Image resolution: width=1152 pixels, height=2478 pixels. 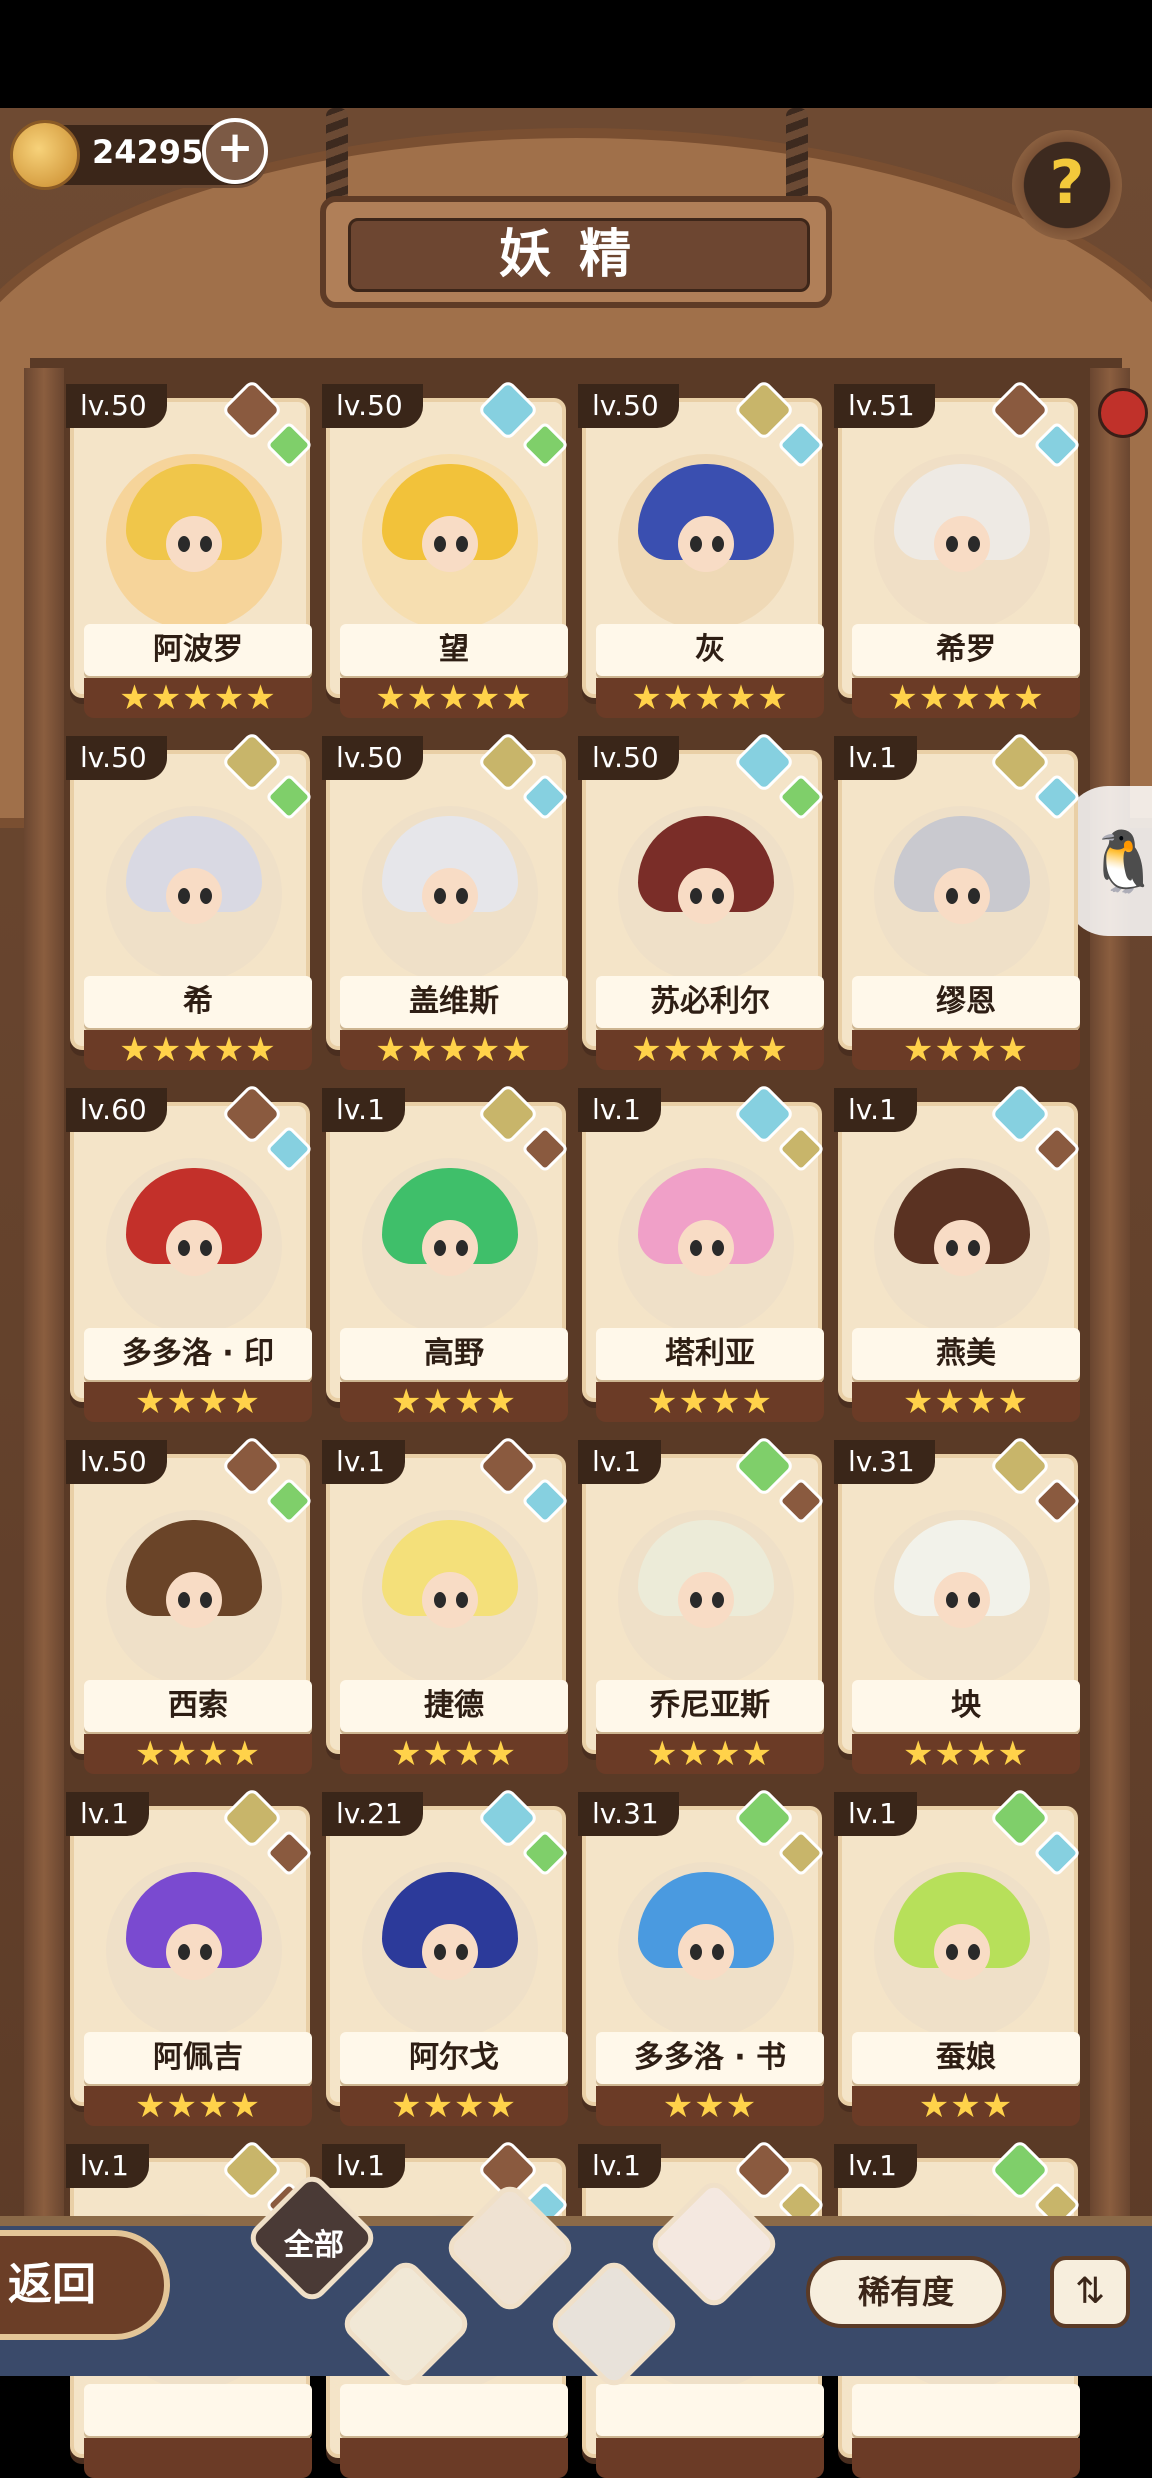 I want to click on add-coins-button: +, so click(x=235, y=151).